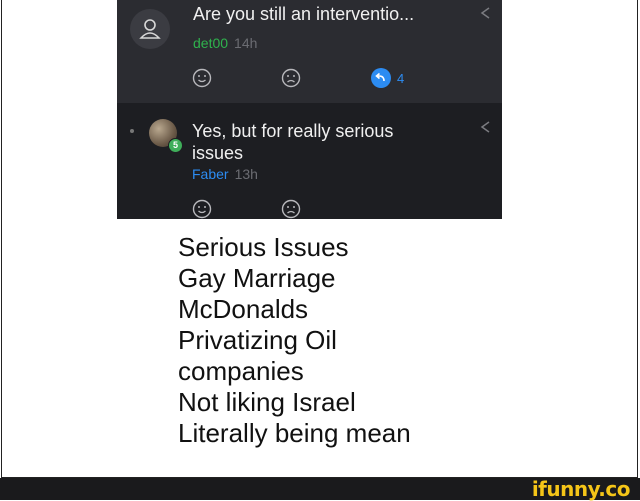  I want to click on comment-meta: det00 14h, so click(225, 43).